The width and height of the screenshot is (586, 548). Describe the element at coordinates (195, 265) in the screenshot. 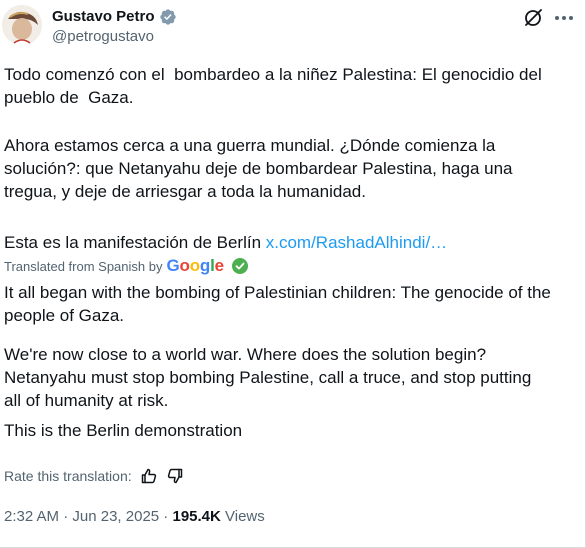

I see `google-logo: Google` at that location.